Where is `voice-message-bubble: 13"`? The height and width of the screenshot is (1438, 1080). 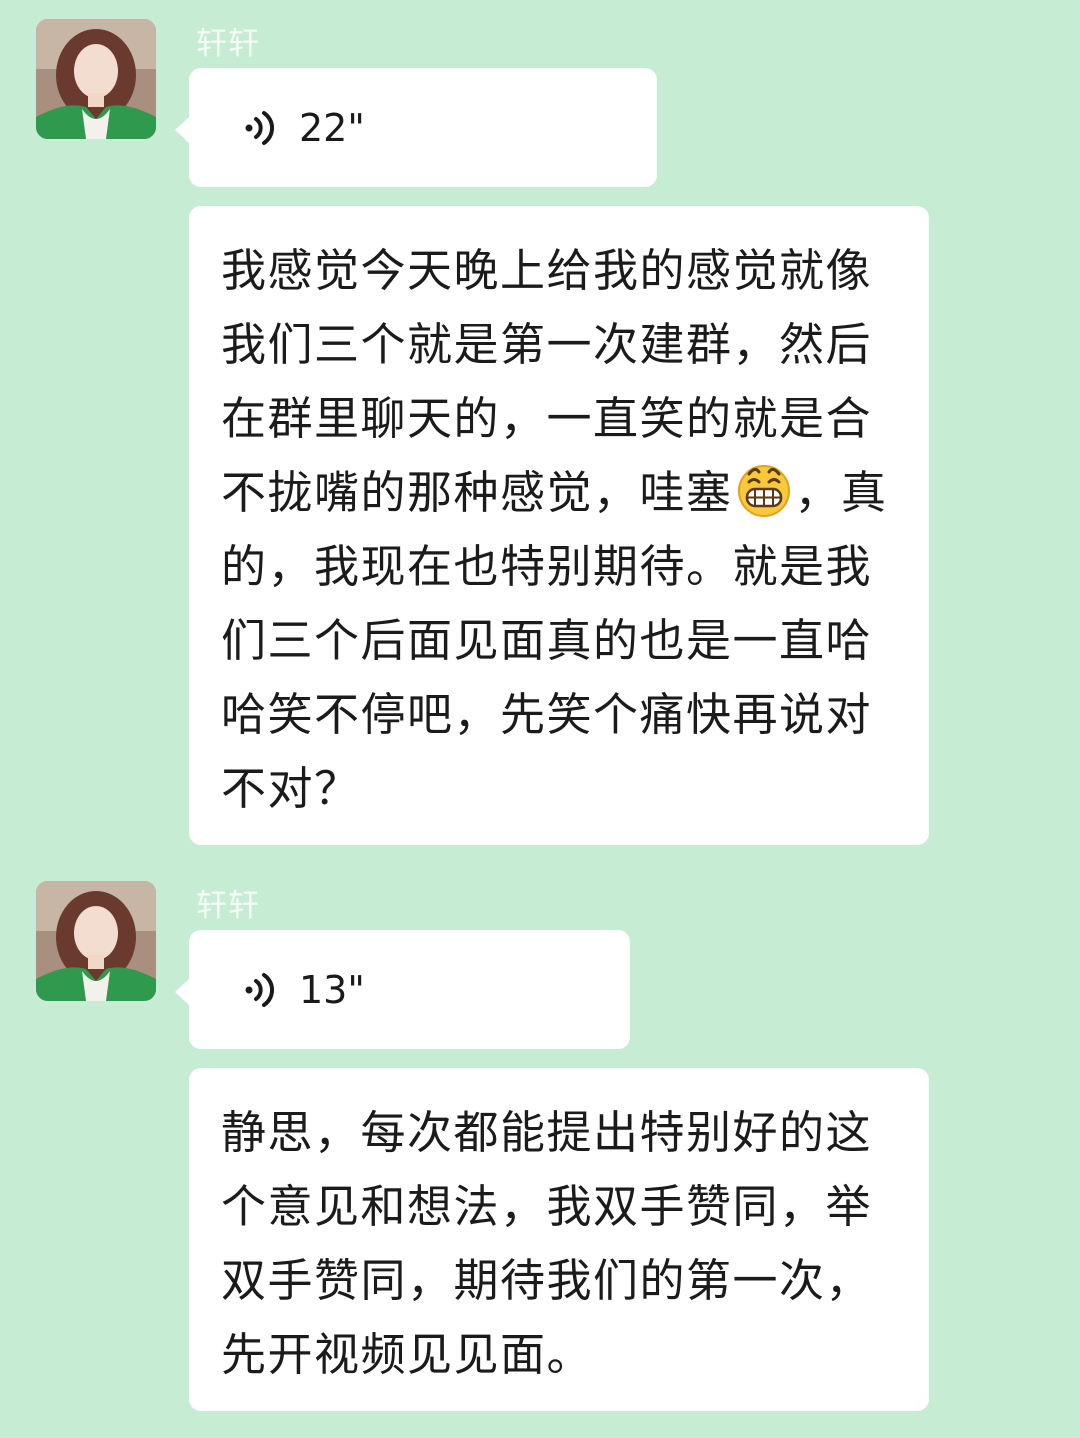 voice-message-bubble: 13" is located at coordinates (402, 989).